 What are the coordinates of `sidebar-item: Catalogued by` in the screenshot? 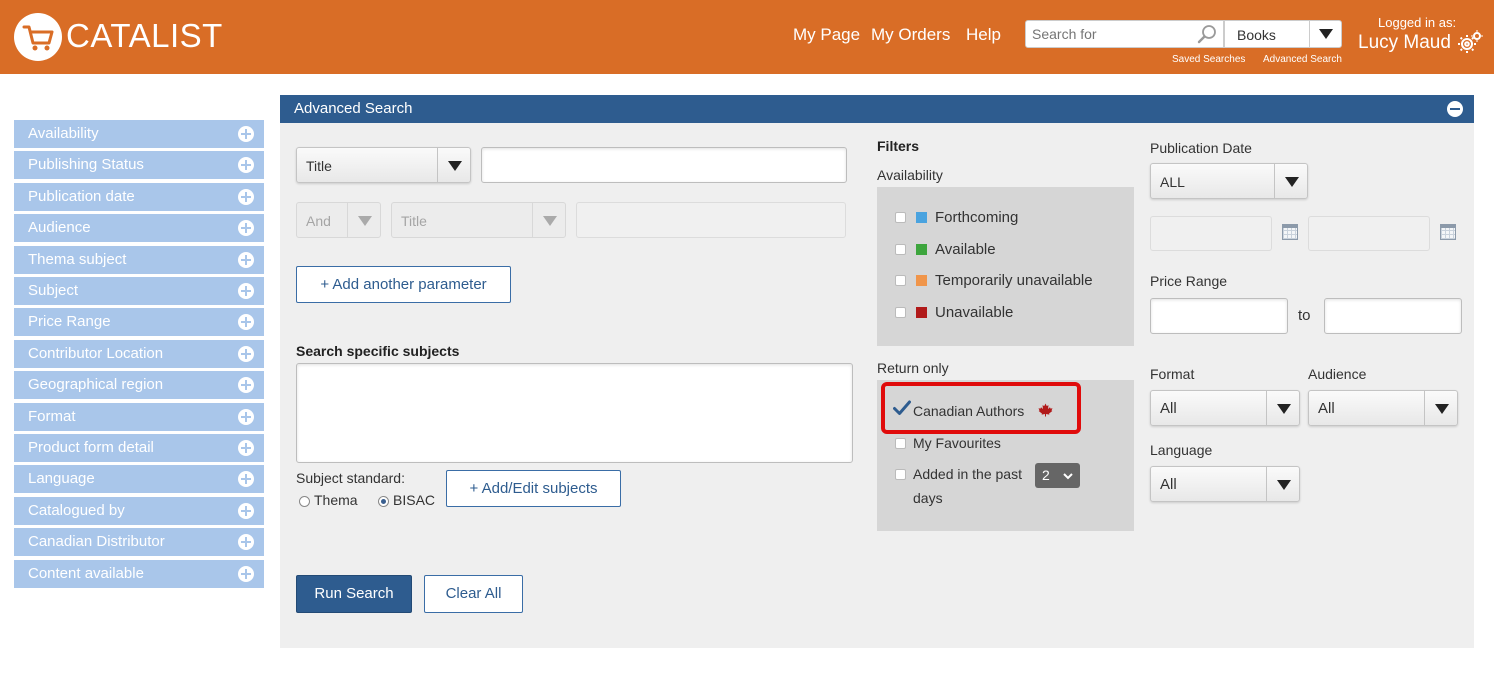 It's located at (139, 510).